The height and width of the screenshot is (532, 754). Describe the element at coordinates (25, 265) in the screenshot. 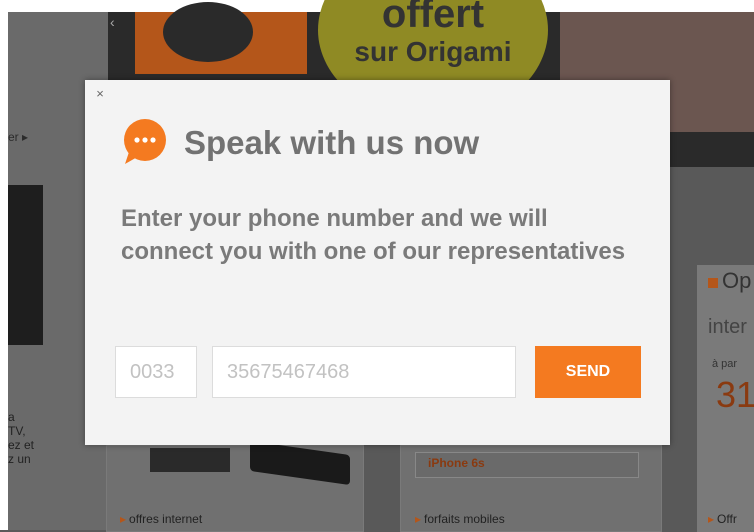

I see `left-product-photo` at that location.